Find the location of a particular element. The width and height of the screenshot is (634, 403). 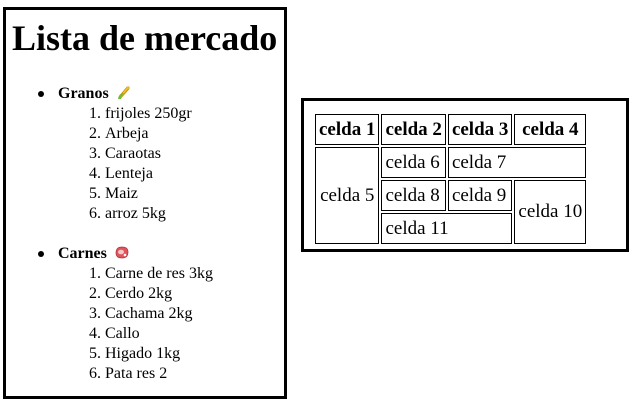

group-name-label: Granos is located at coordinates (83, 93).